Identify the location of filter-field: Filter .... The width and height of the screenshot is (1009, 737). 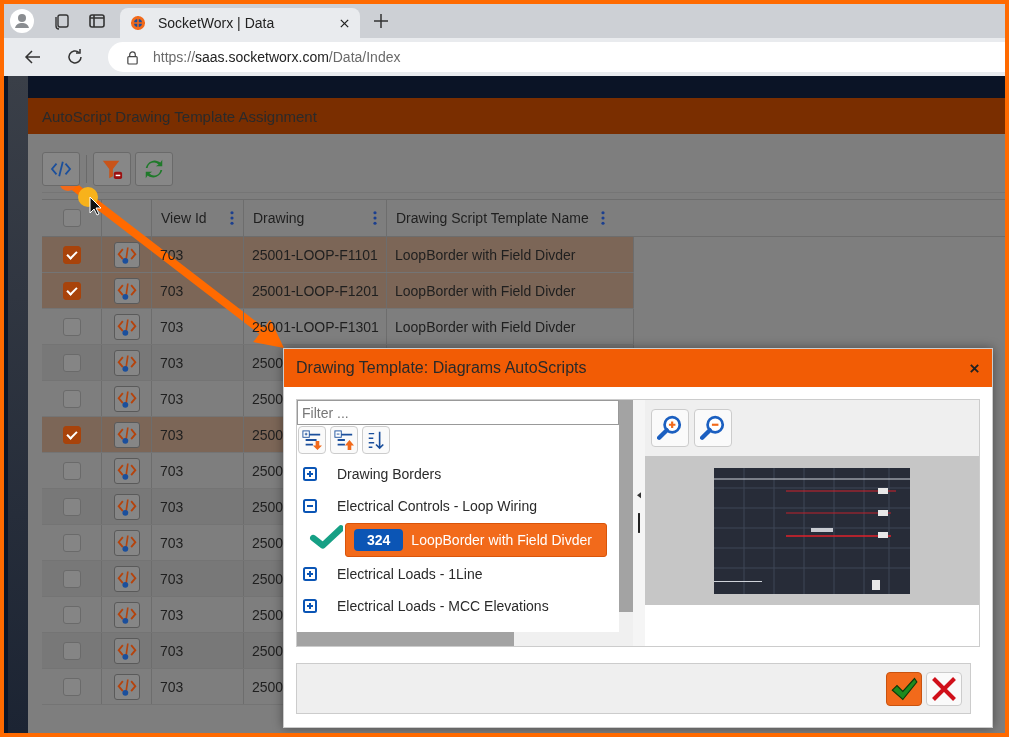
(458, 412).